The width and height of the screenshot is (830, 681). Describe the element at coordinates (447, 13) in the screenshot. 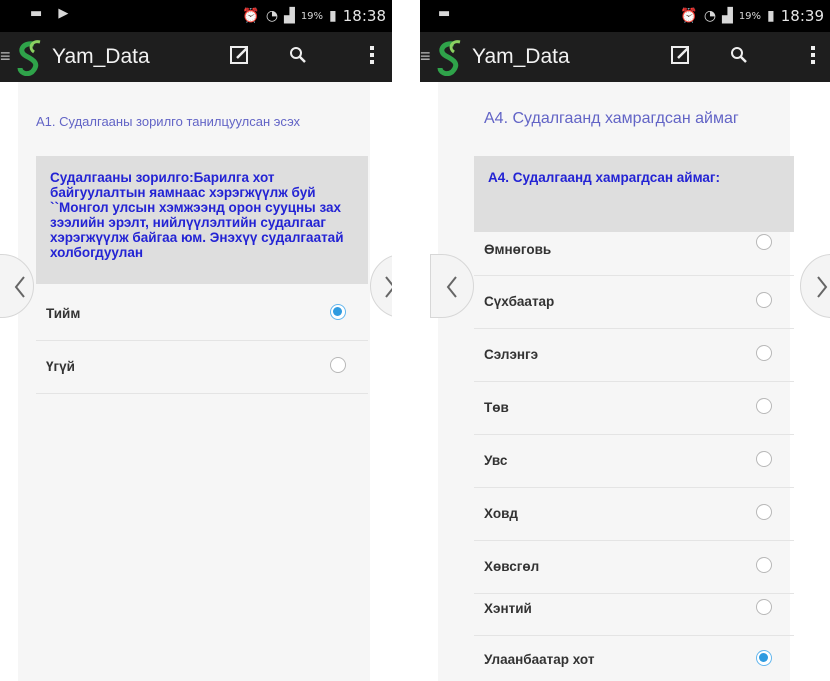

I see `notification-icons: ▬` at that location.